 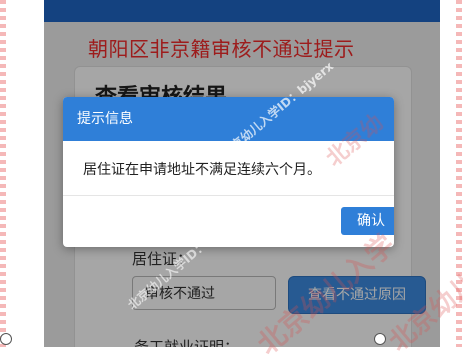 I want to click on dialog-message: 居住证在申请地址不满足连续六个月。, so click(x=202, y=170).